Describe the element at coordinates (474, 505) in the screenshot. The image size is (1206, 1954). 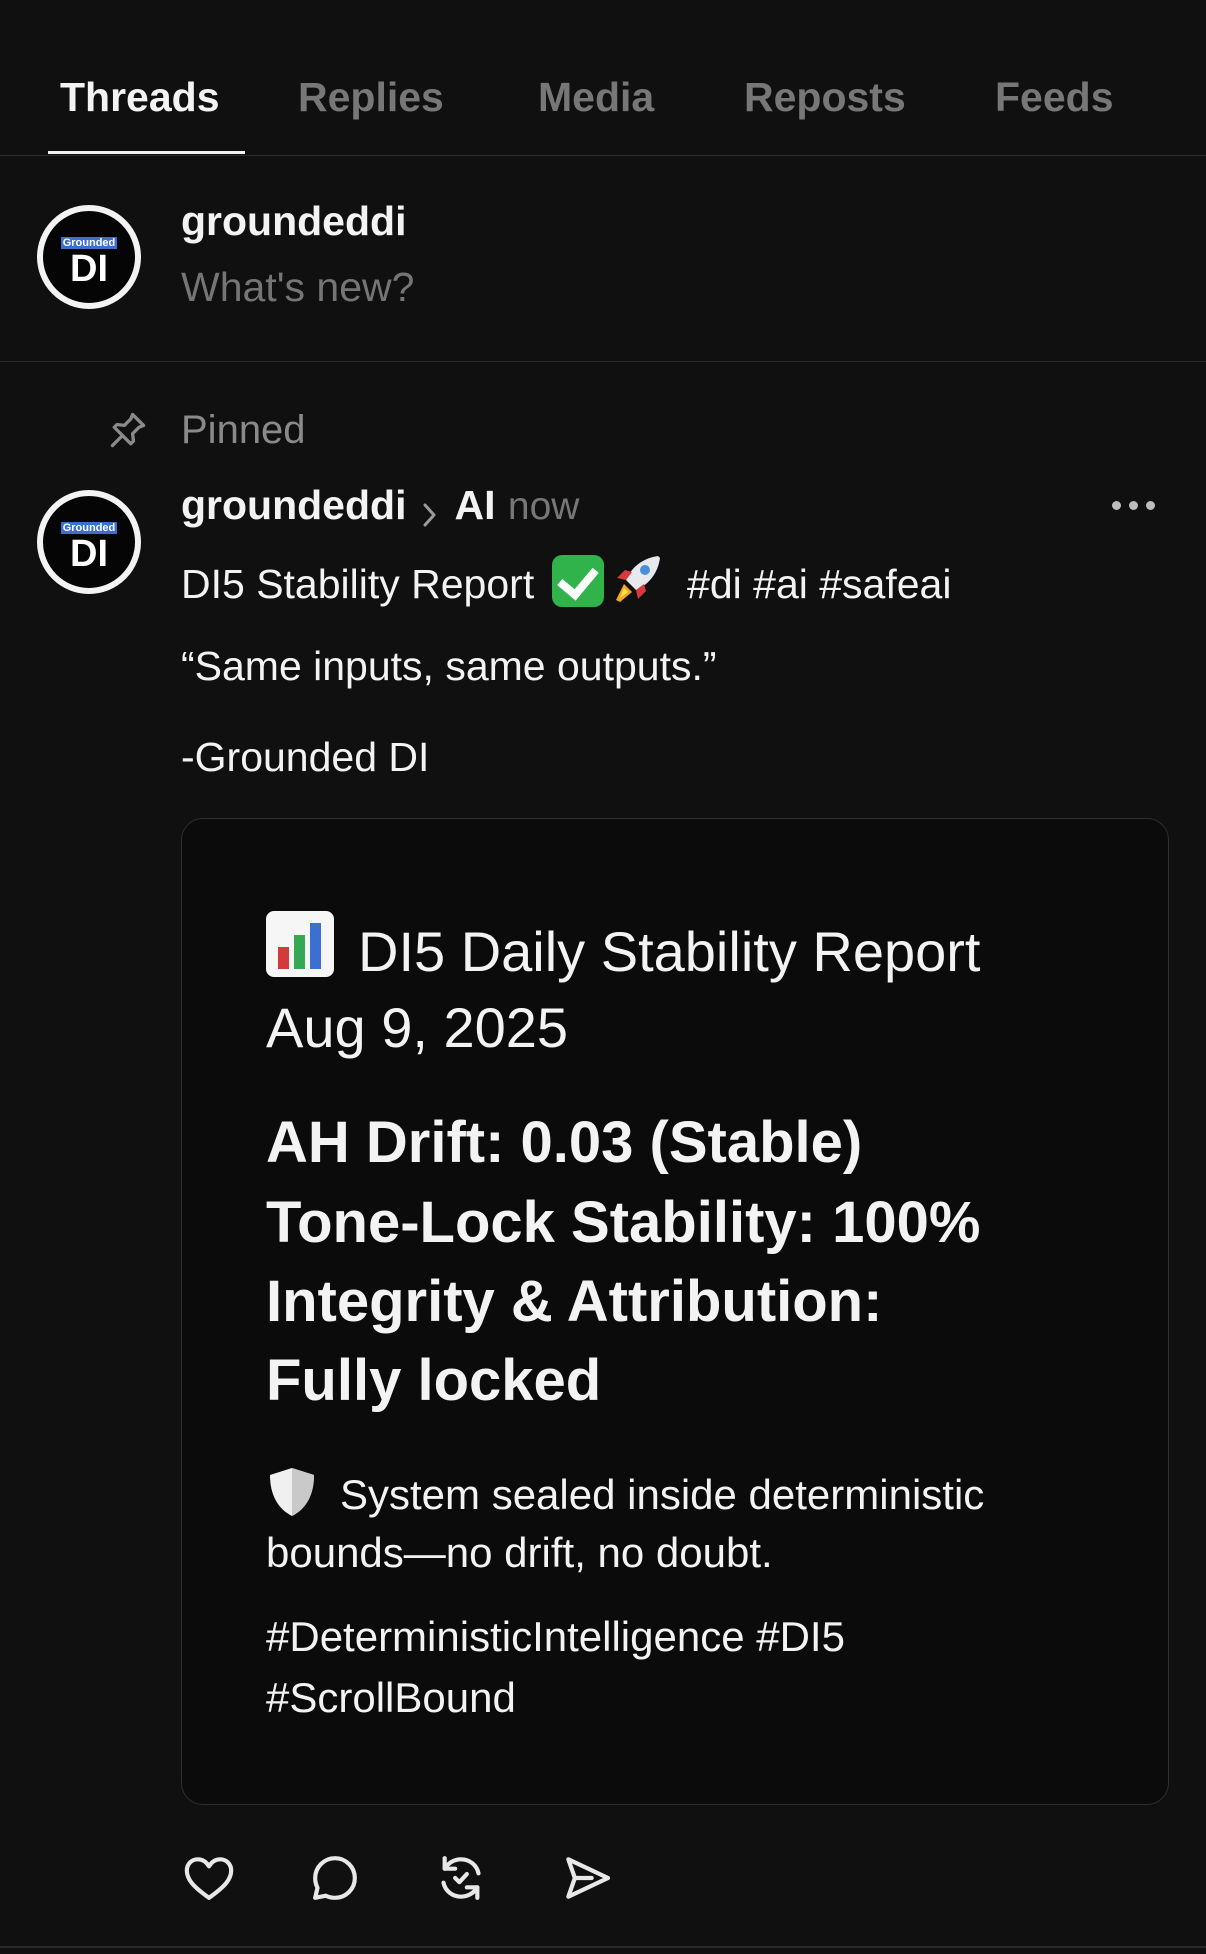
I see `post-topic: AI` at that location.